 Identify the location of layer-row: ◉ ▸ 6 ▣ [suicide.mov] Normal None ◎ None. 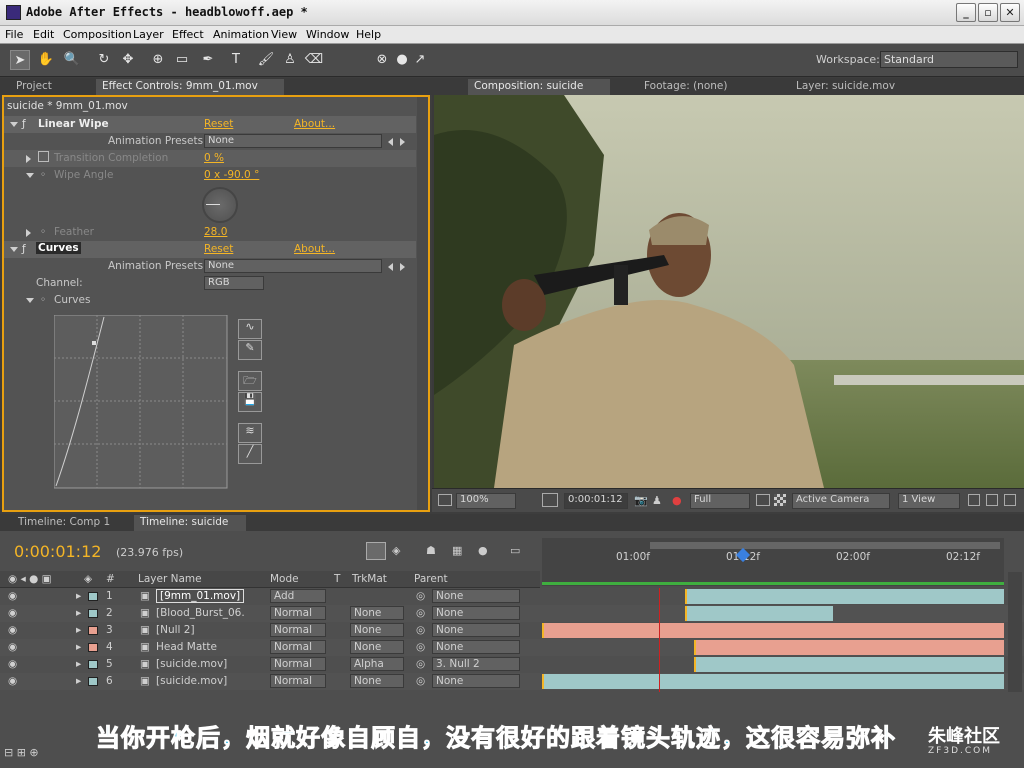
(512, 681).